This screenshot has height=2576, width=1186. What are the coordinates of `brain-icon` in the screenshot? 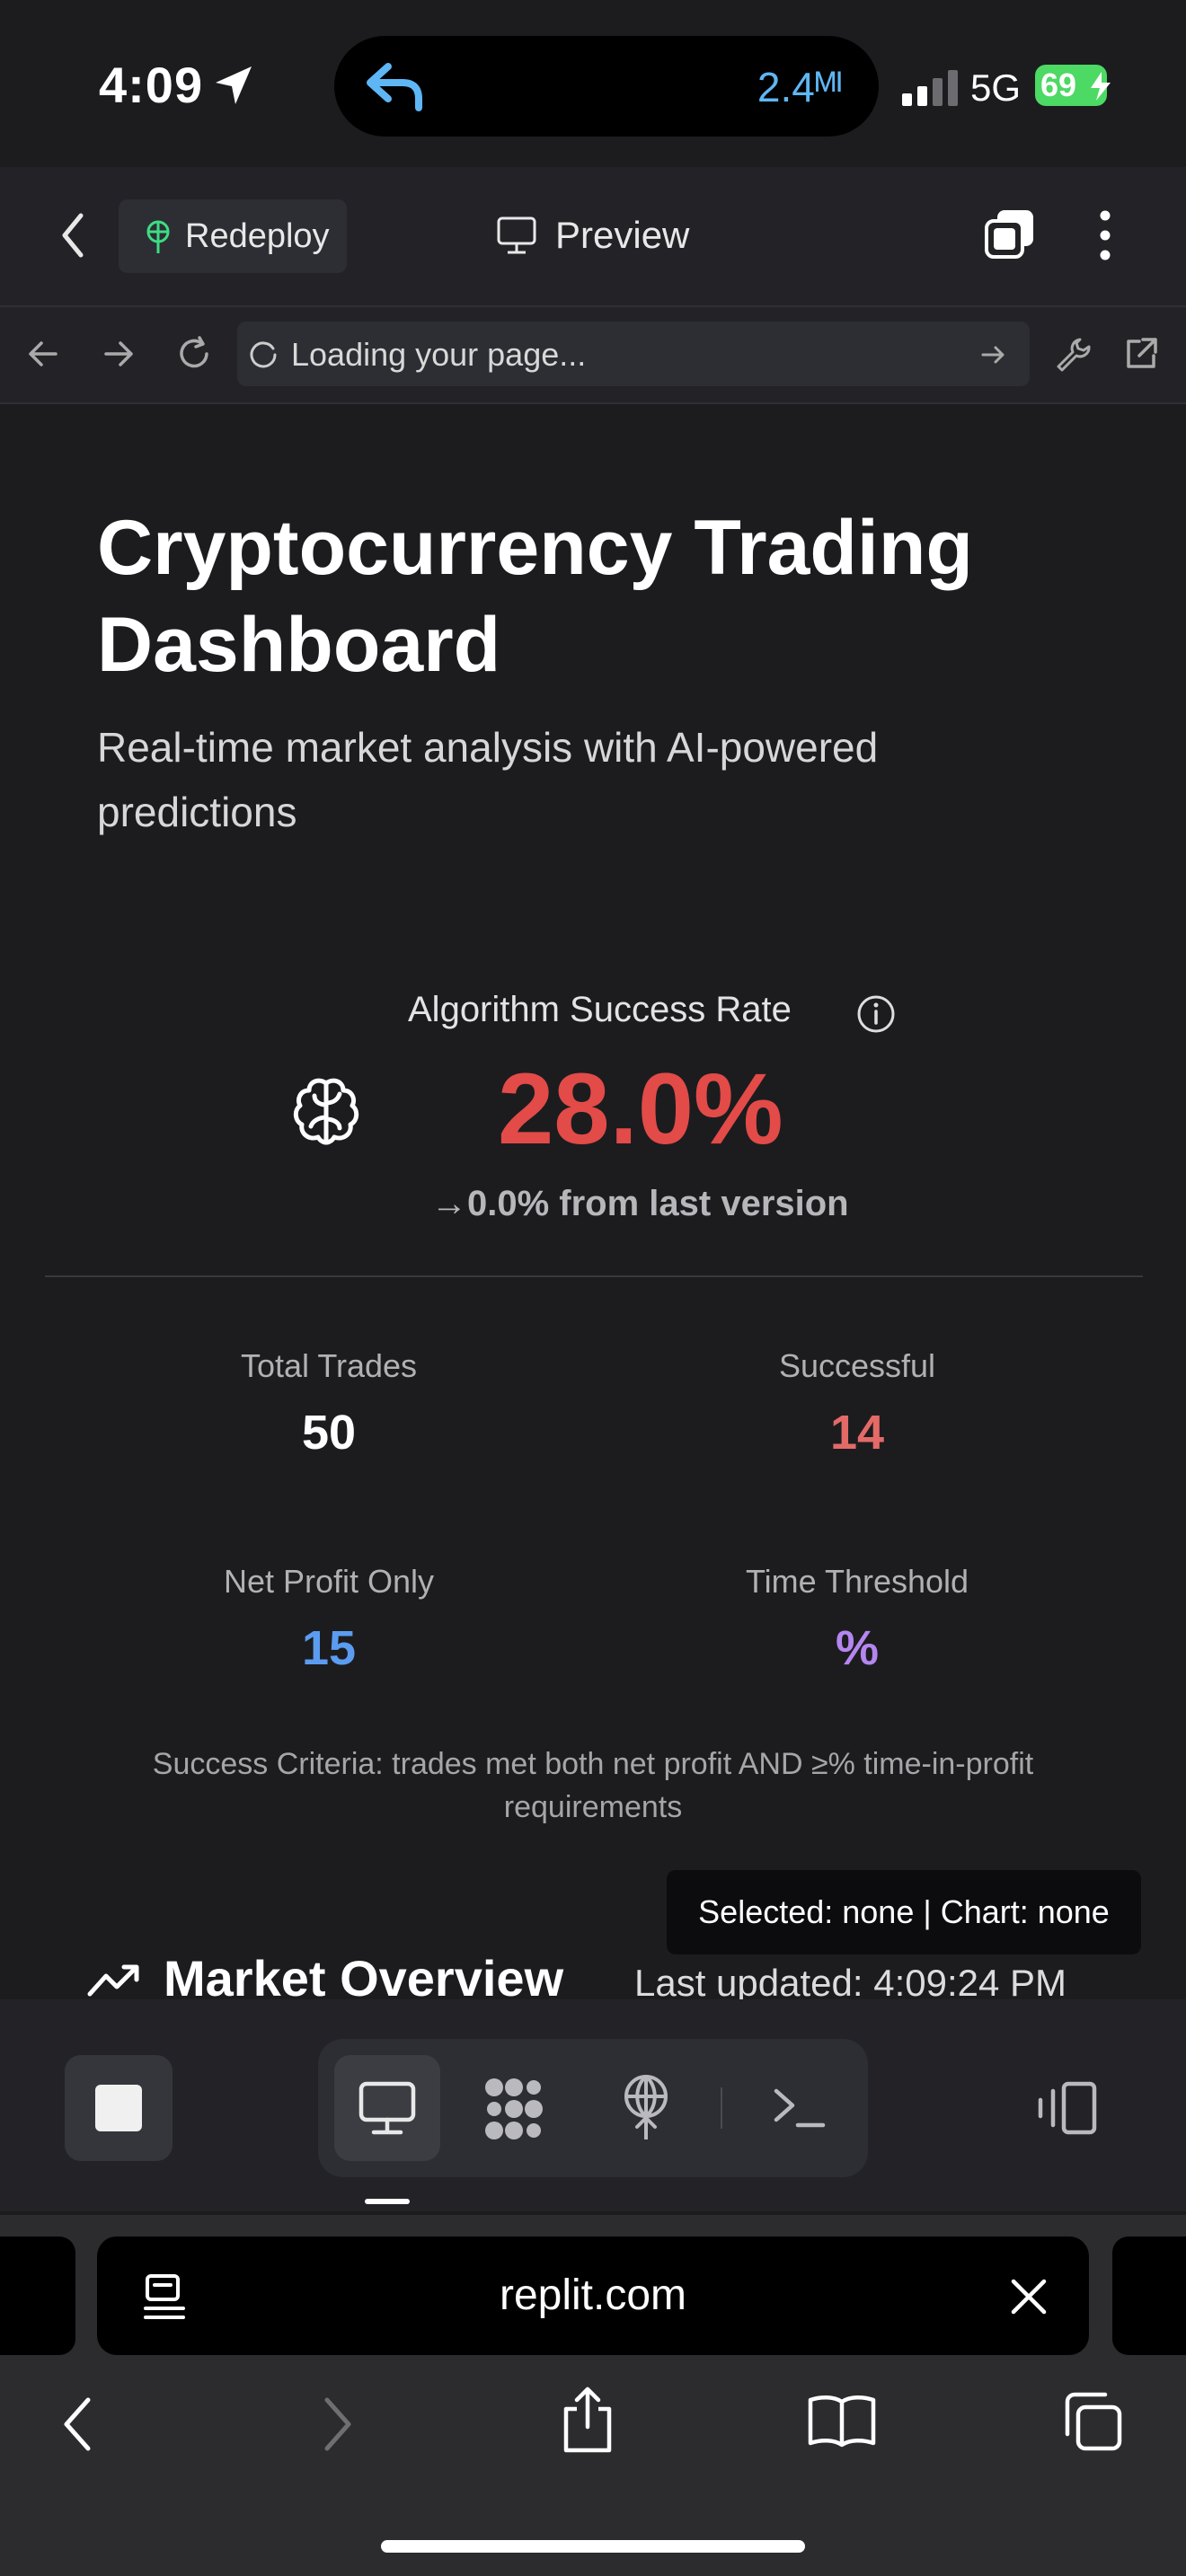 It's located at (326, 1111).